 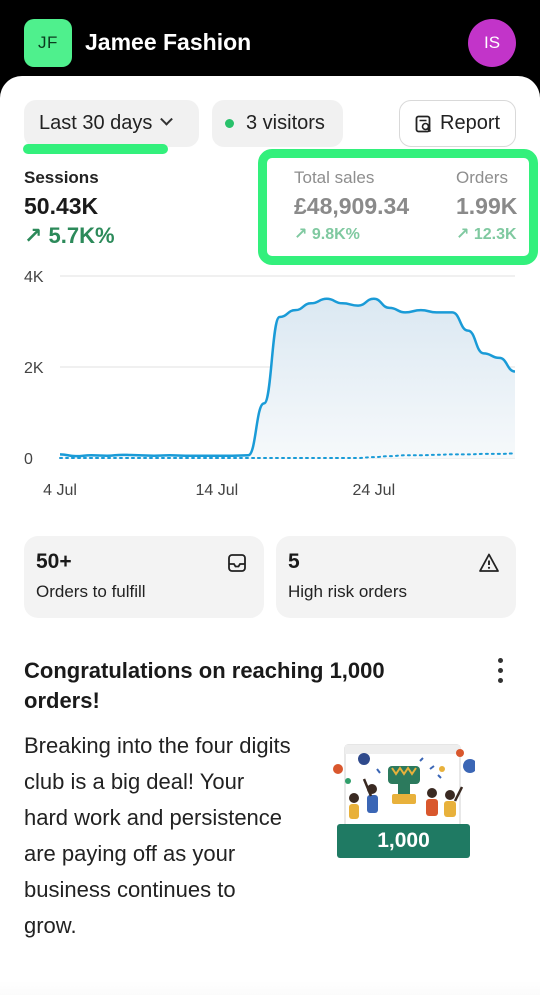 What do you see at coordinates (470, 123) in the screenshot?
I see `report-label: Report` at bounding box center [470, 123].